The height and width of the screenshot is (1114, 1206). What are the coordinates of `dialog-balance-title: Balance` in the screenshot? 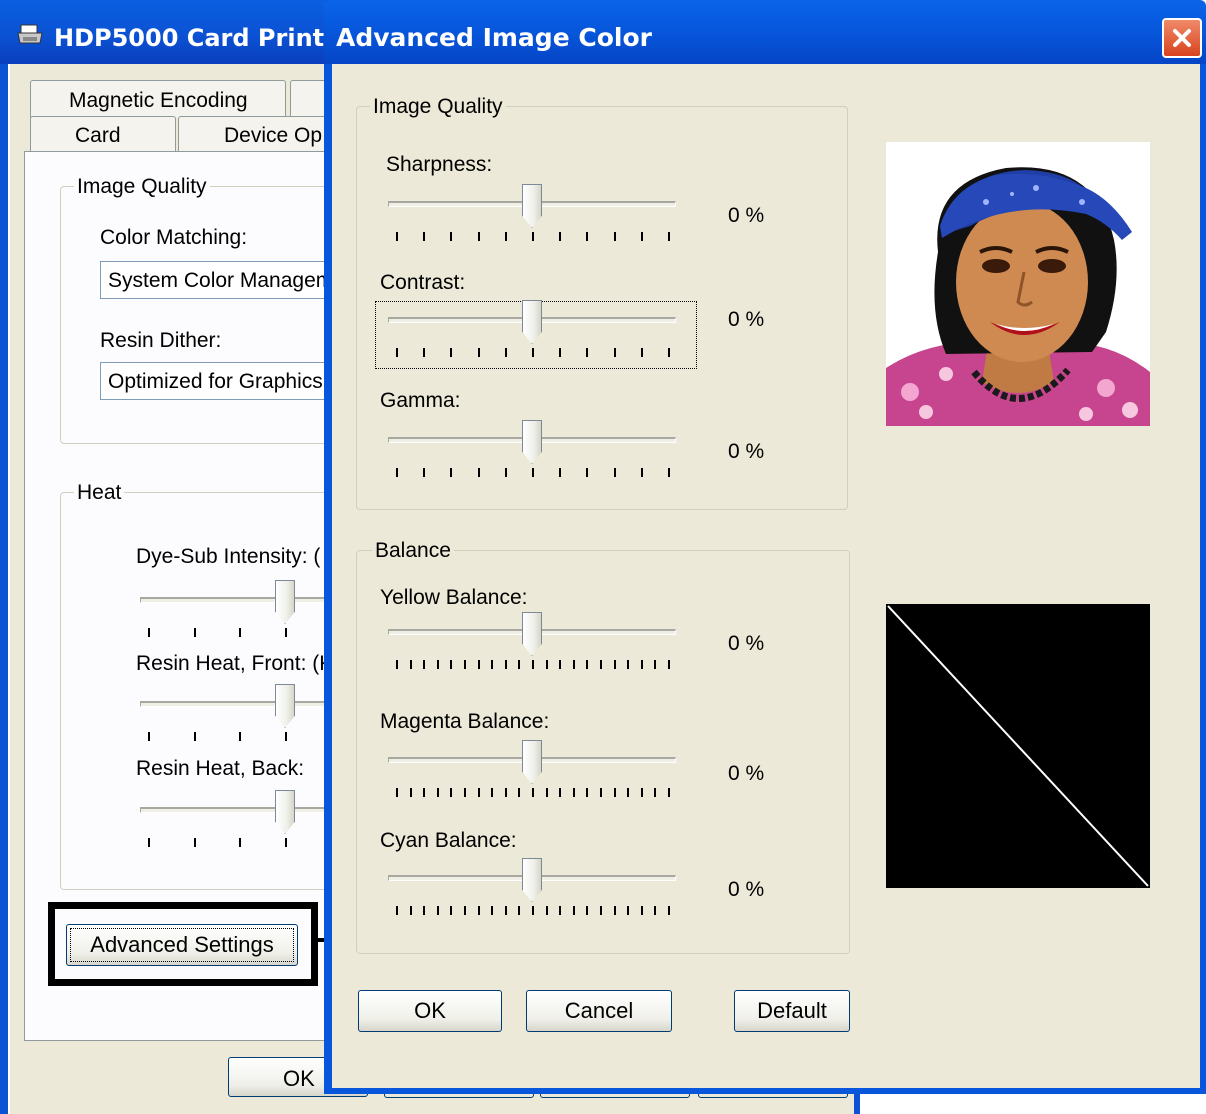 It's located at (413, 550).